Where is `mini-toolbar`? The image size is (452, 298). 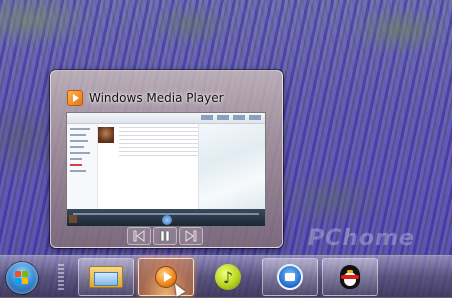 mini-toolbar is located at coordinates (166, 118).